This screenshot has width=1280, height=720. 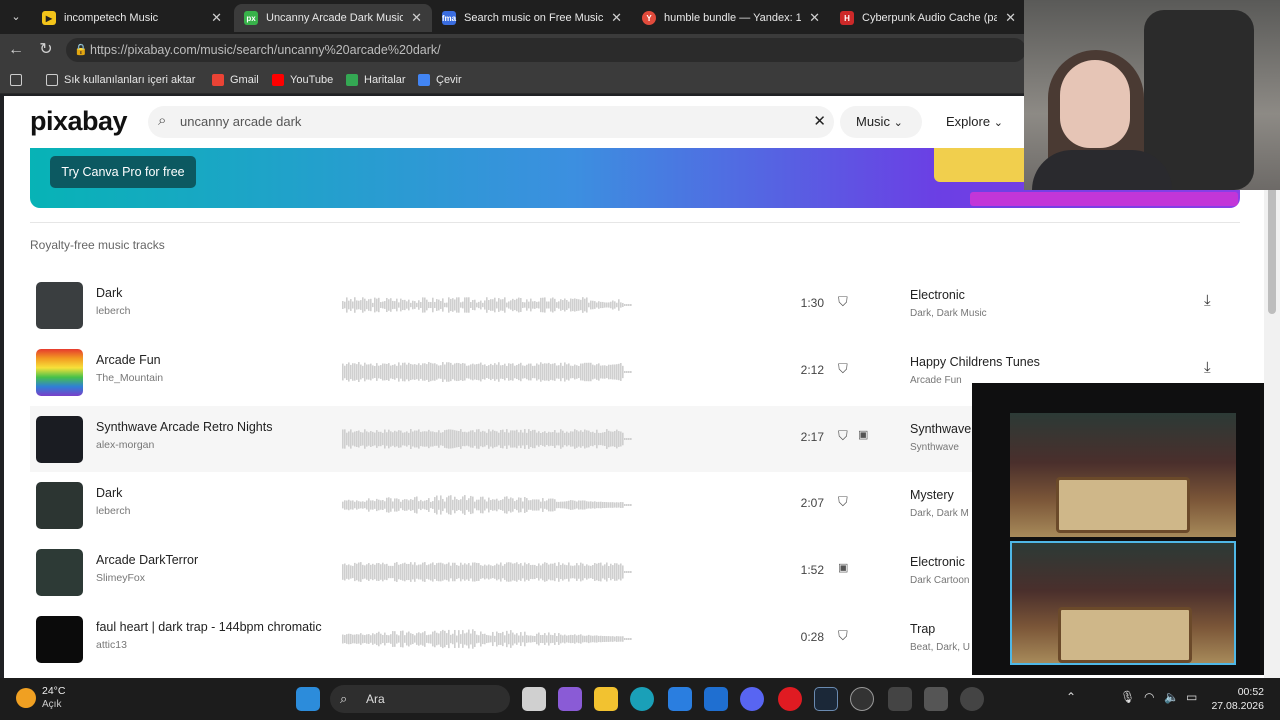 What do you see at coordinates (120, 578) in the screenshot?
I see `track-artist: SlimeyFox` at bounding box center [120, 578].